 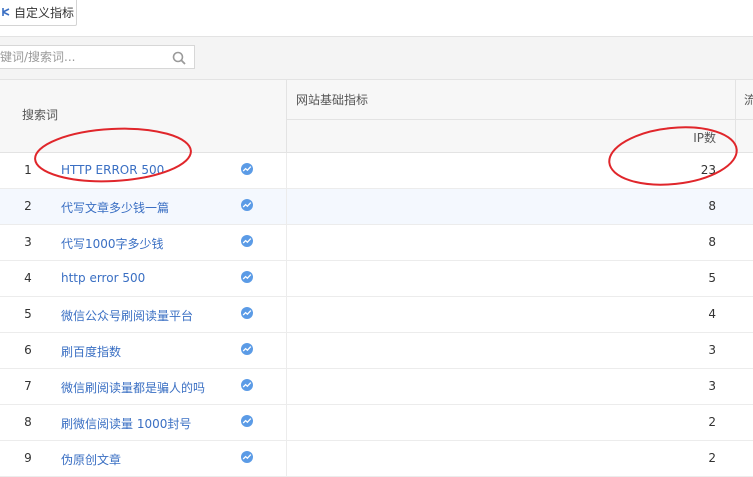 I want to click on search-icon, so click(x=179, y=58).